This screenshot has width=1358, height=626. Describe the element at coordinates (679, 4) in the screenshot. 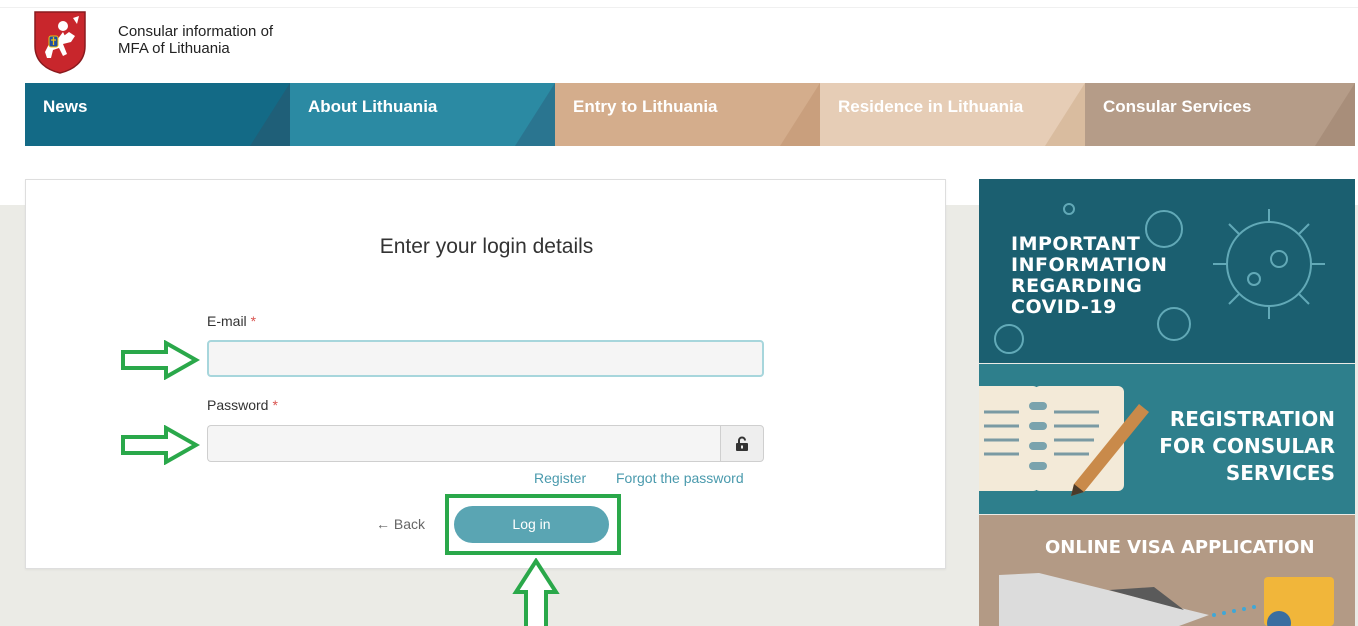

I see `top-strip` at that location.